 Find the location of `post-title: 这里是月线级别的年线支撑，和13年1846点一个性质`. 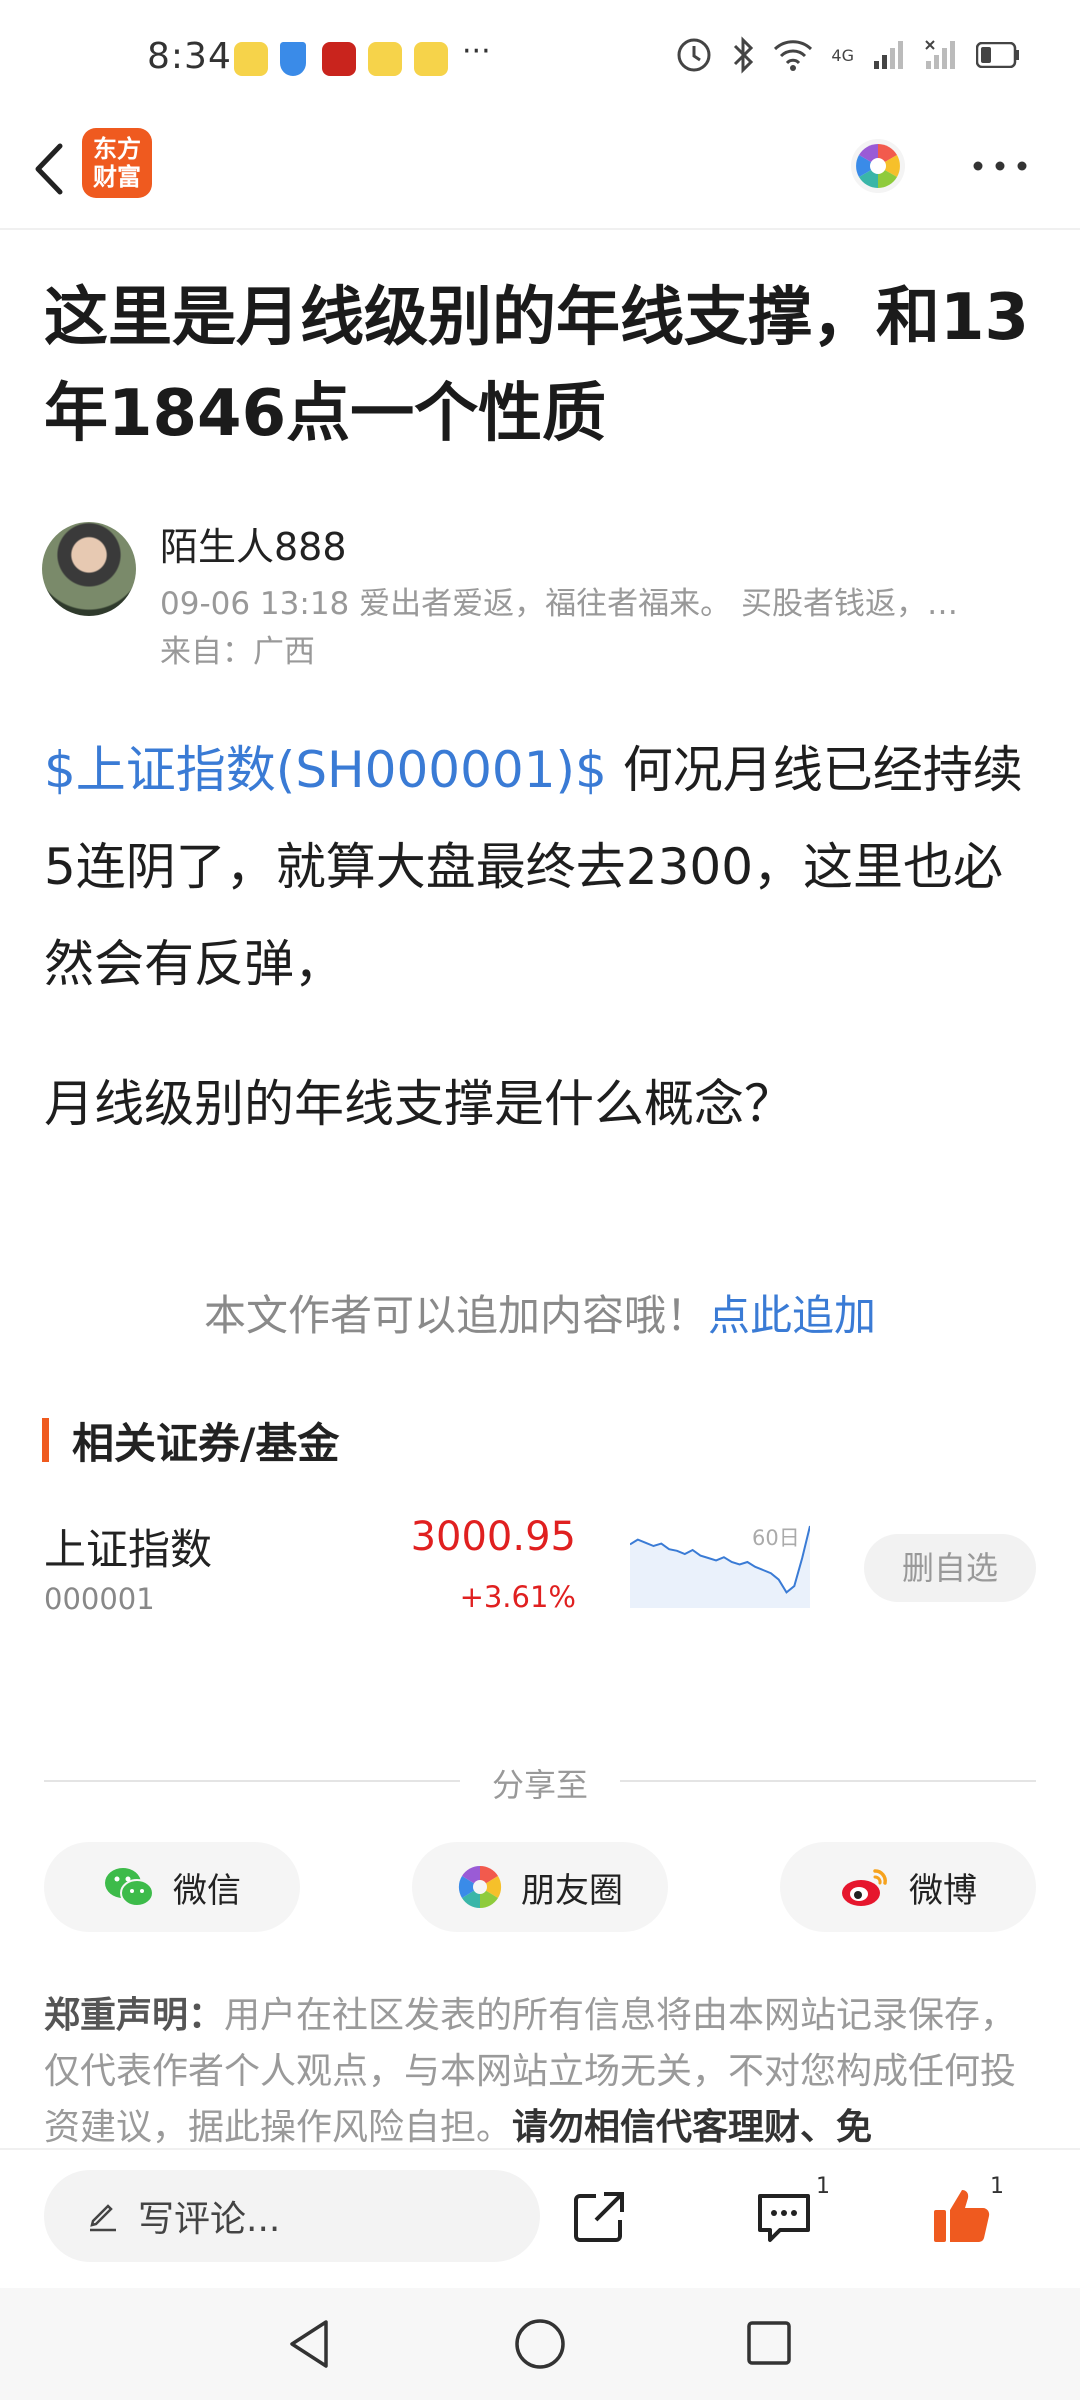

post-title: 这里是月线级别的年线支撑，和13年1846点一个性质 is located at coordinates (537, 366).